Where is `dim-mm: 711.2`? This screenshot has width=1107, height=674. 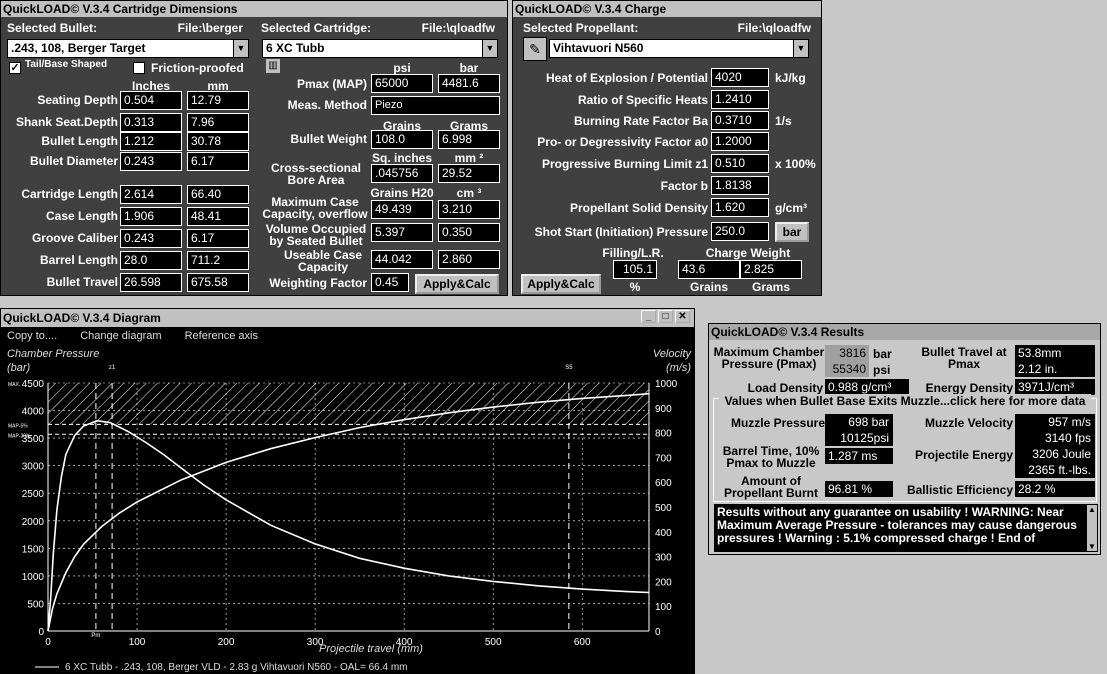
dim-mm: 711.2 is located at coordinates (218, 260).